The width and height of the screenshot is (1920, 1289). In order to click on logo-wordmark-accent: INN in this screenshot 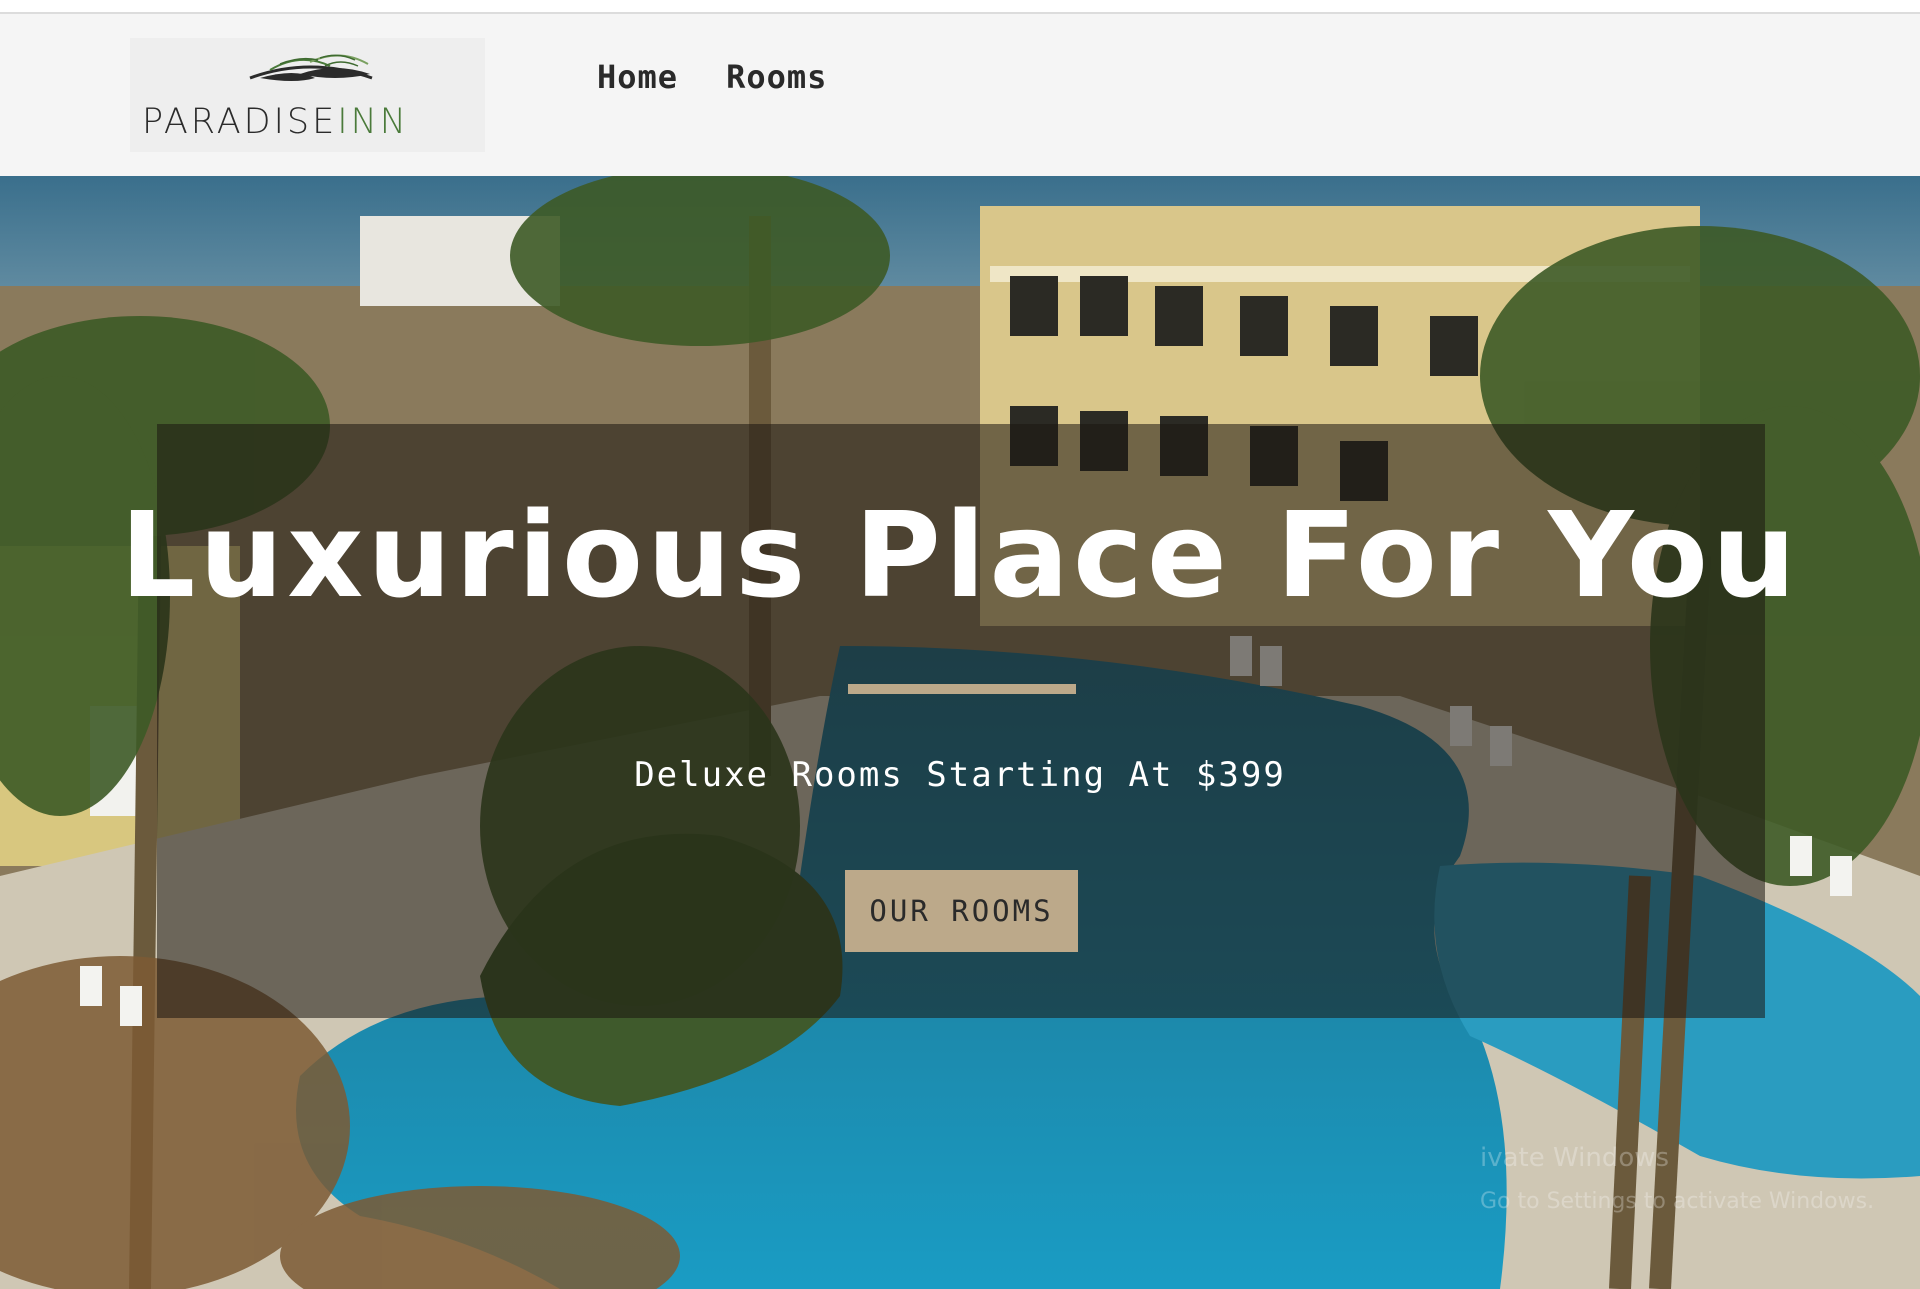, I will do `click(373, 122)`.